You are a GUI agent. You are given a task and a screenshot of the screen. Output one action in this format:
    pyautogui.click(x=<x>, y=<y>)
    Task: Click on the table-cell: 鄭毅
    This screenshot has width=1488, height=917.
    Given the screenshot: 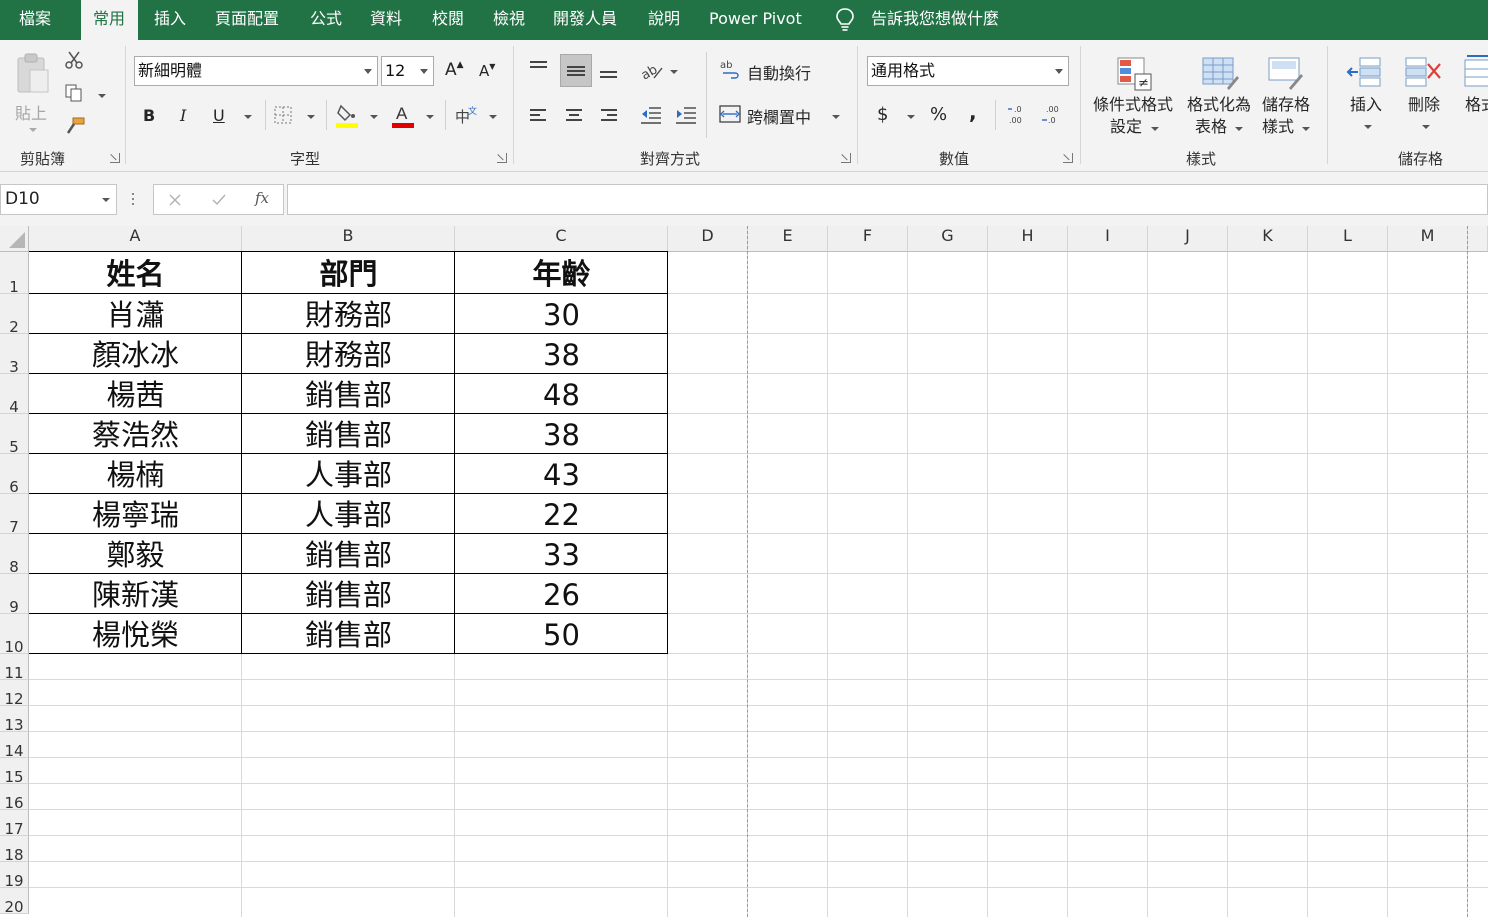 What is the action you would take?
    pyautogui.click(x=135, y=554)
    